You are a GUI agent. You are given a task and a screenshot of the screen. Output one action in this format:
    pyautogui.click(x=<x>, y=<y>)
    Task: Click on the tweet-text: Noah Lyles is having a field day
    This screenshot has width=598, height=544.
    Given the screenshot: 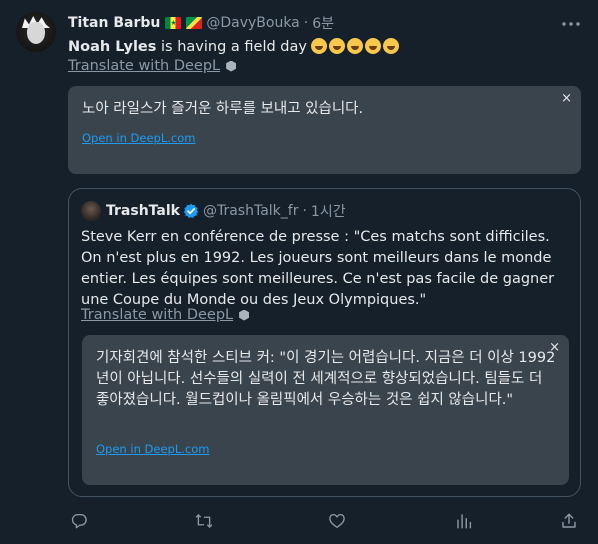 What is the action you would take?
    pyautogui.click(x=234, y=47)
    